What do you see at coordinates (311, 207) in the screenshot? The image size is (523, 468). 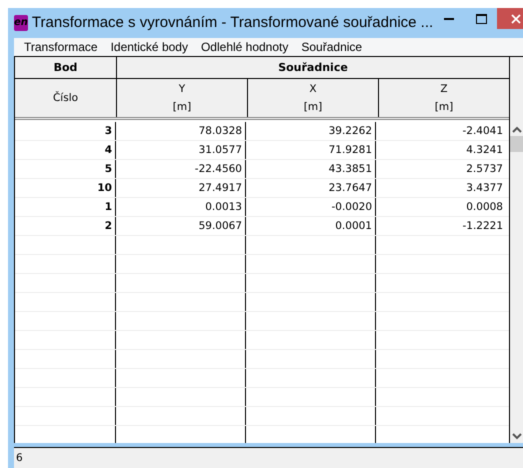 I see `table-cell: -0.0020` at bounding box center [311, 207].